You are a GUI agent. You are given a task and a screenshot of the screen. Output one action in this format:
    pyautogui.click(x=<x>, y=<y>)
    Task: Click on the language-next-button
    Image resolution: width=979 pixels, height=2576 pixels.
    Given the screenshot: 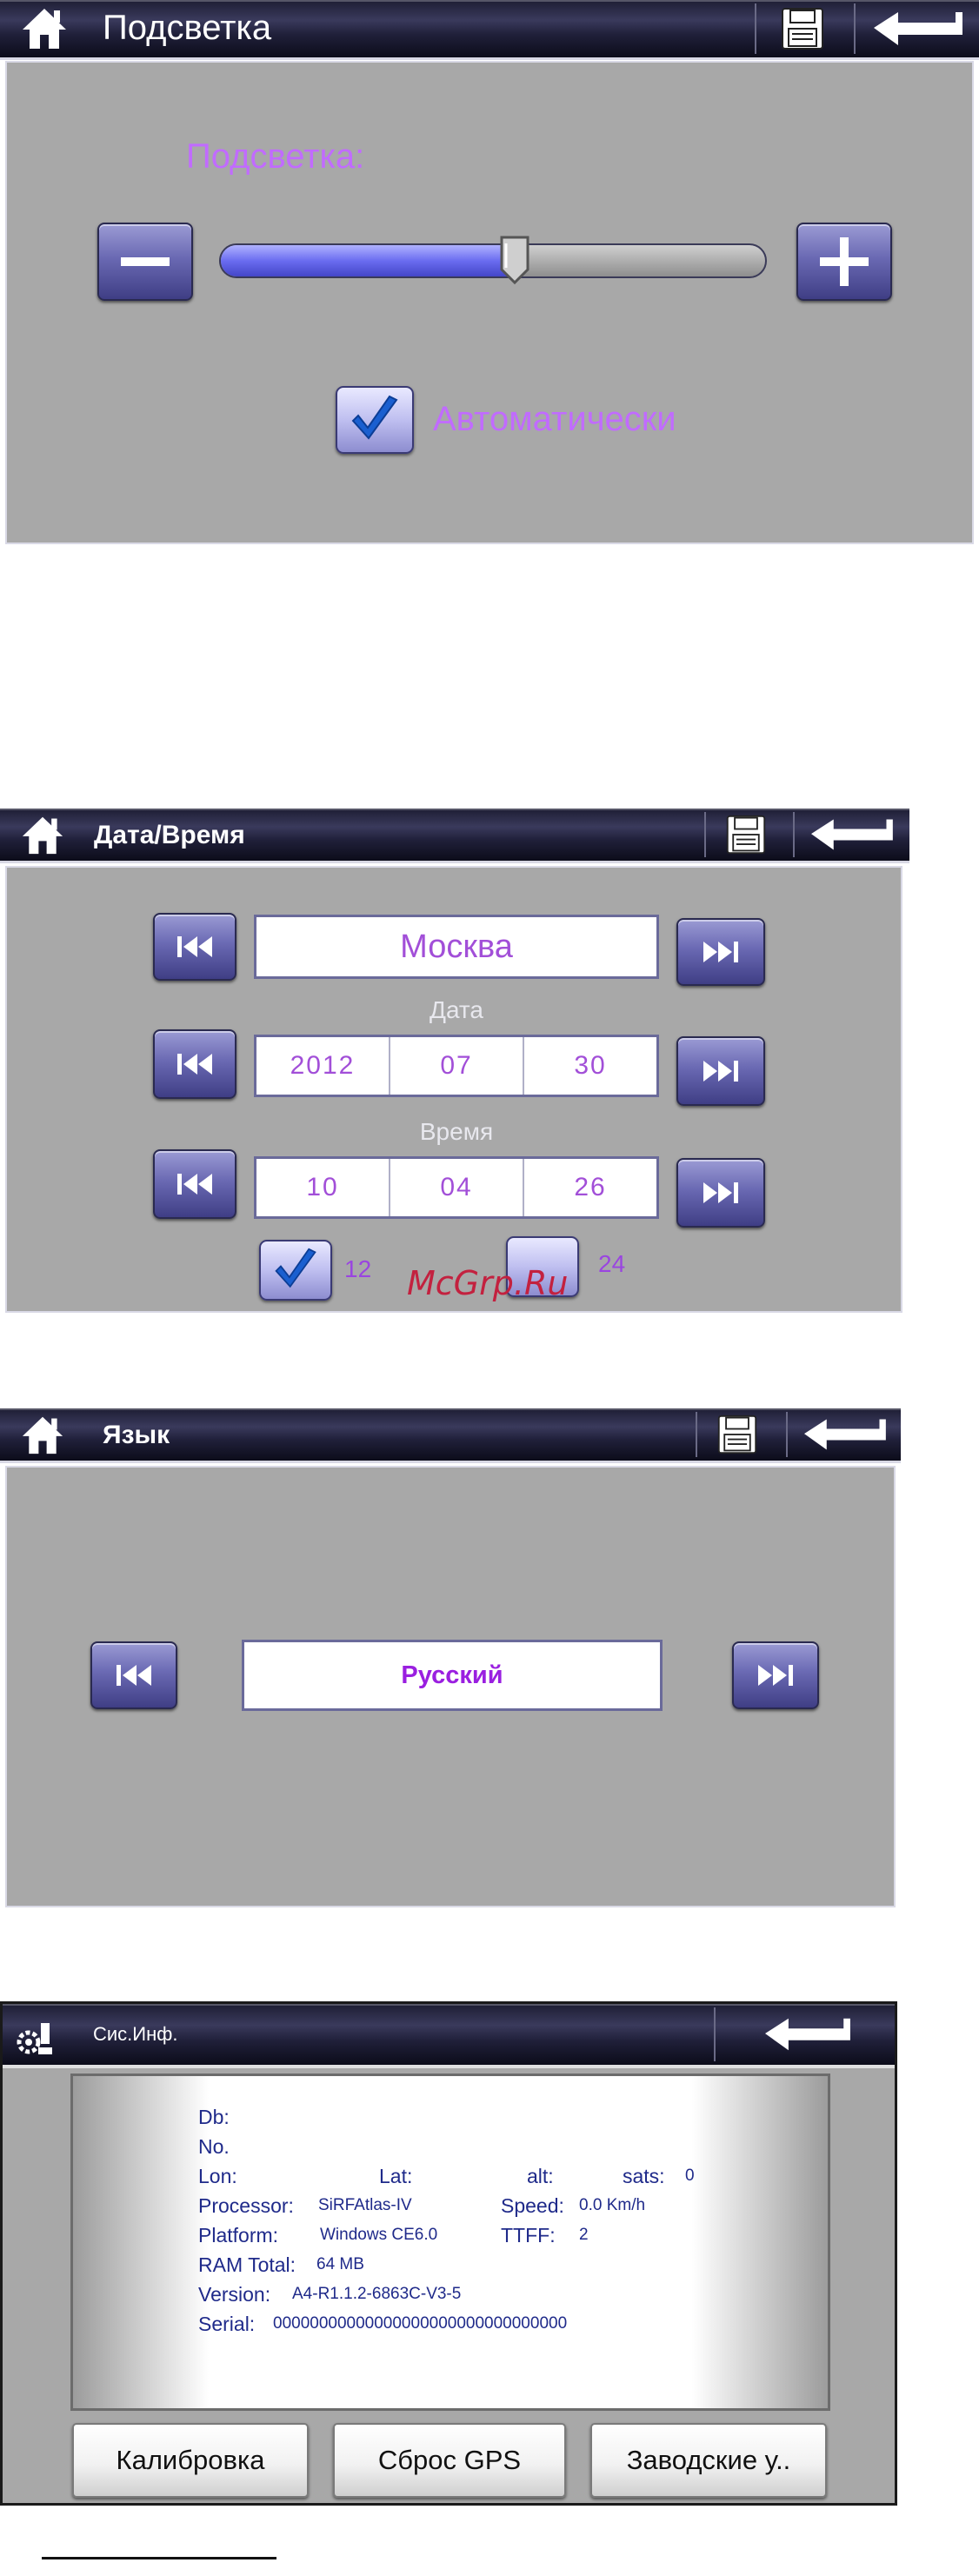 What is the action you would take?
    pyautogui.click(x=776, y=1675)
    